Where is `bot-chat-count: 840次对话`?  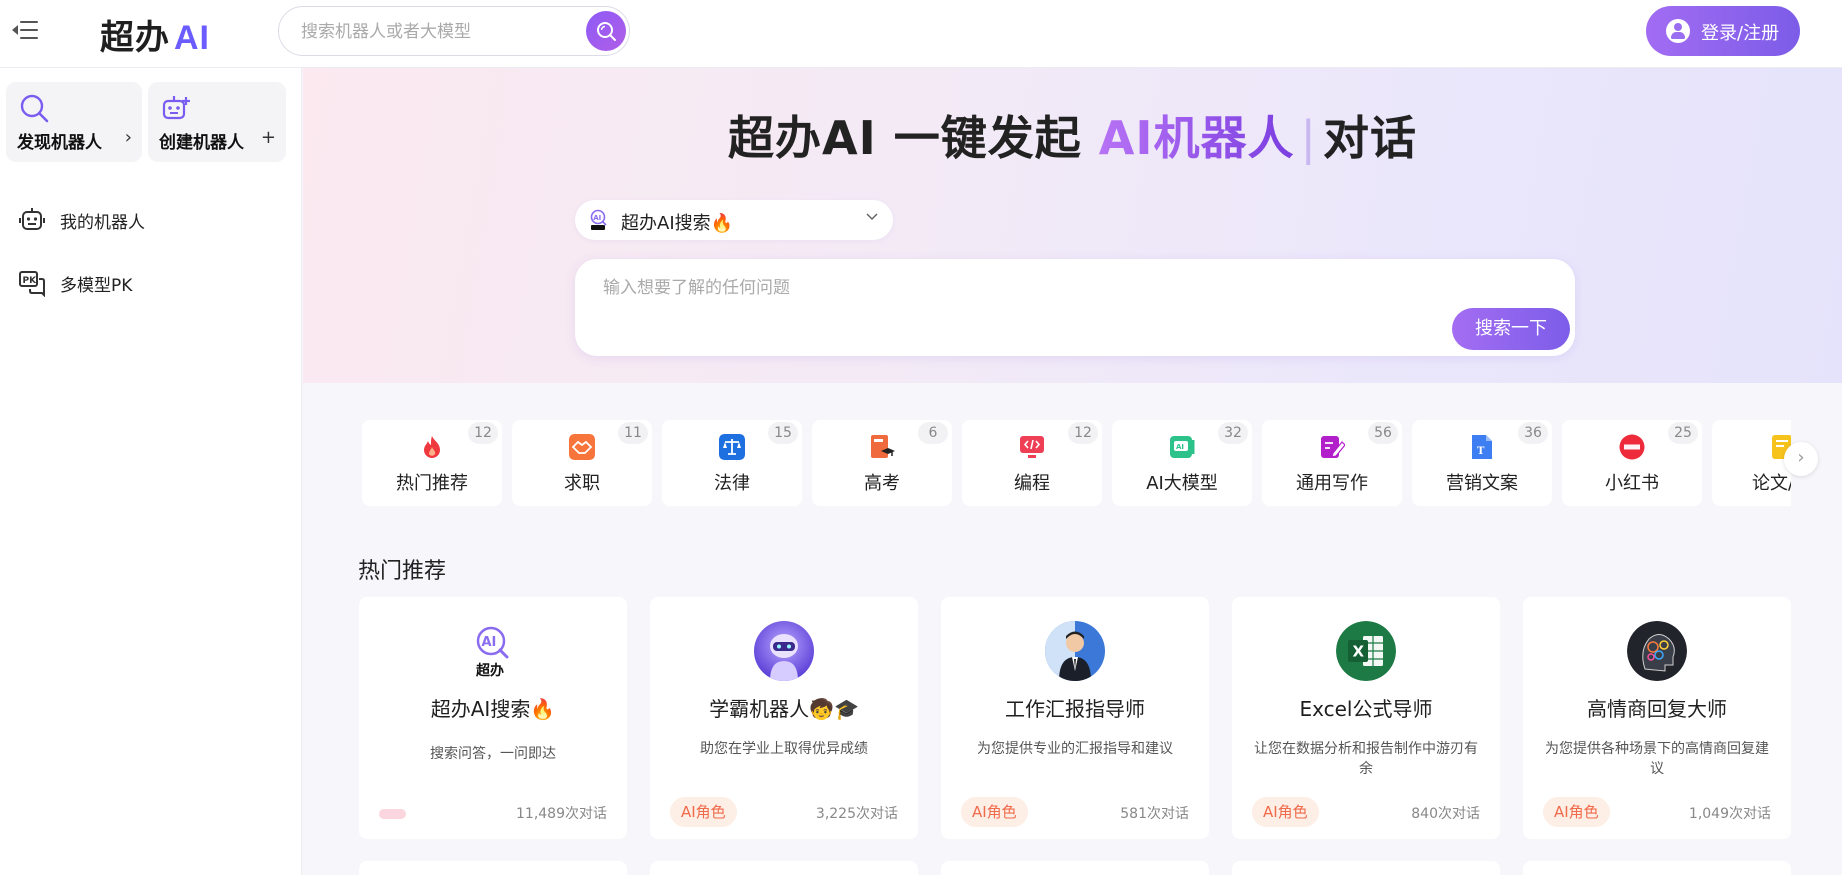
bot-chat-count: 840次对话 is located at coordinates (1445, 814).